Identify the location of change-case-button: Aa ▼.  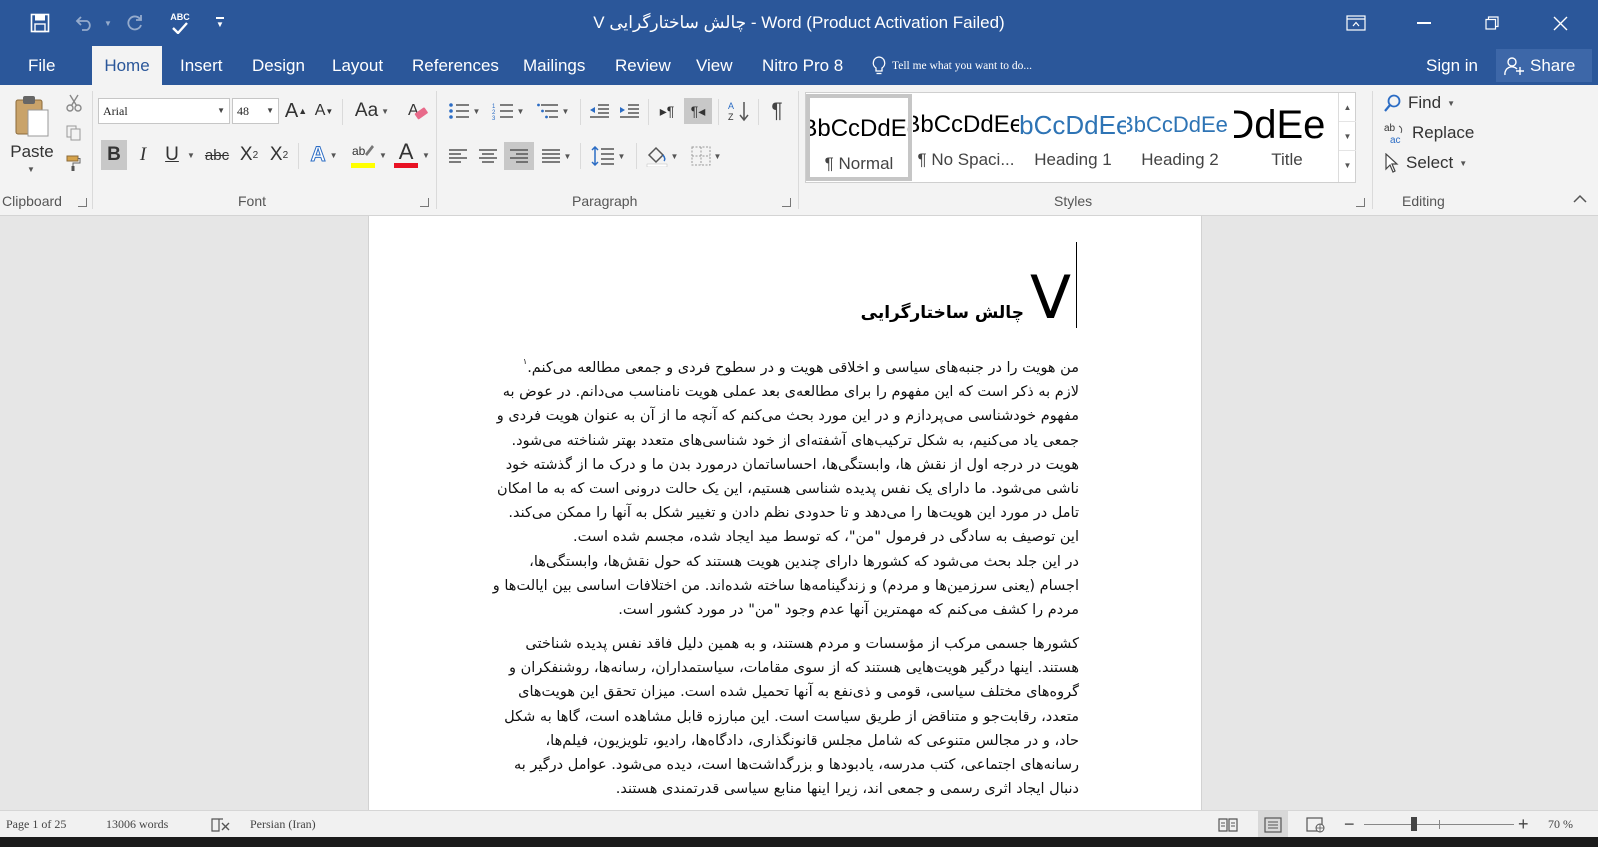
(372, 111).